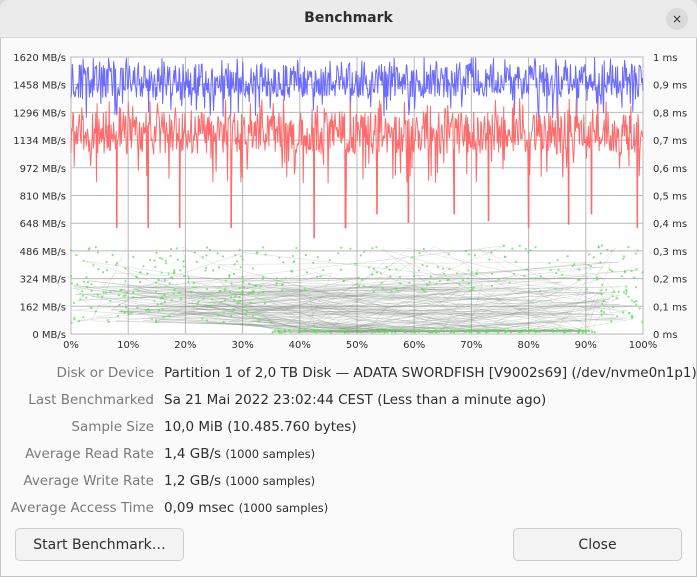 This screenshot has width=697, height=577. I want to click on x-tick: 60%, so click(414, 345).